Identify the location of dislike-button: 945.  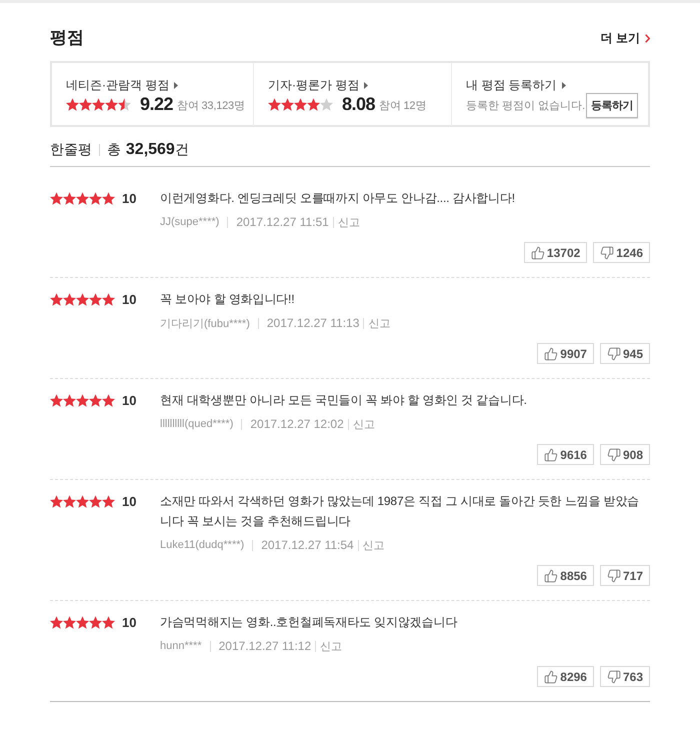
(625, 353).